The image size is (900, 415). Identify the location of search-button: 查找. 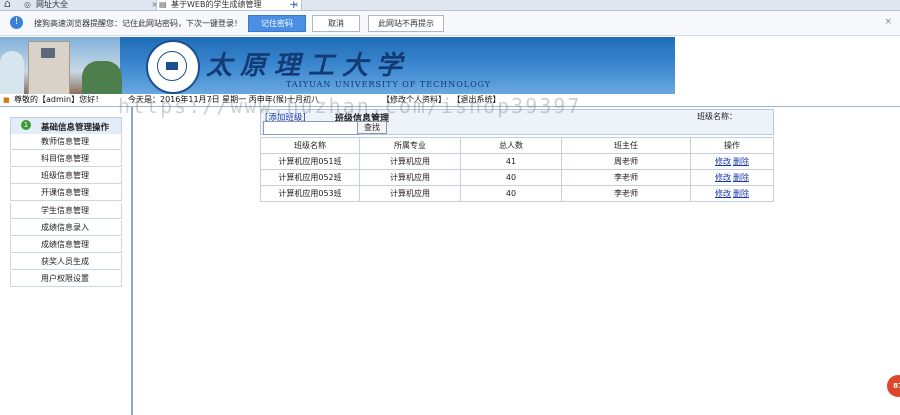
(372, 127).